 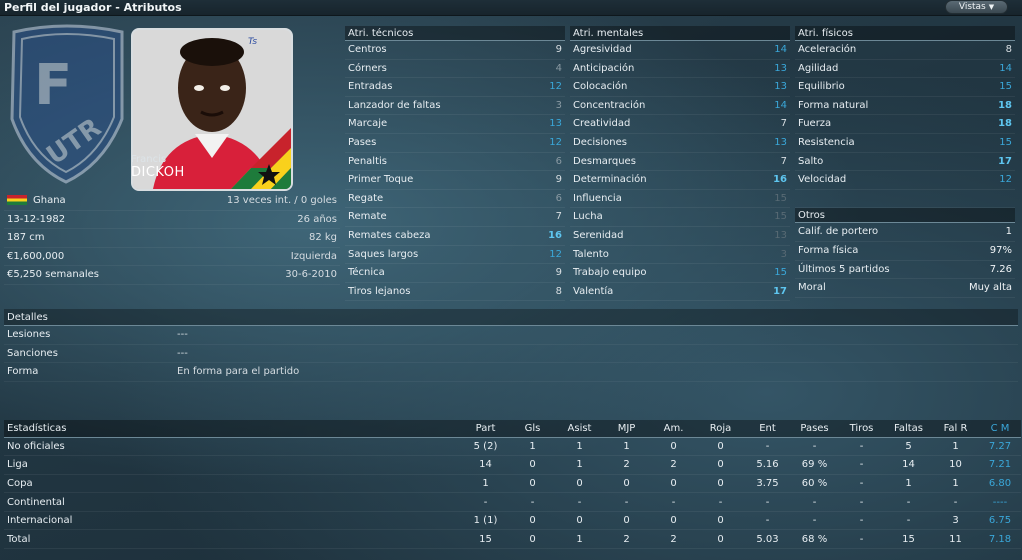 What do you see at coordinates (455, 180) in the screenshot?
I see `attribute-row-primer-toque: Primer Toque 9` at bounding box center [455, 180].